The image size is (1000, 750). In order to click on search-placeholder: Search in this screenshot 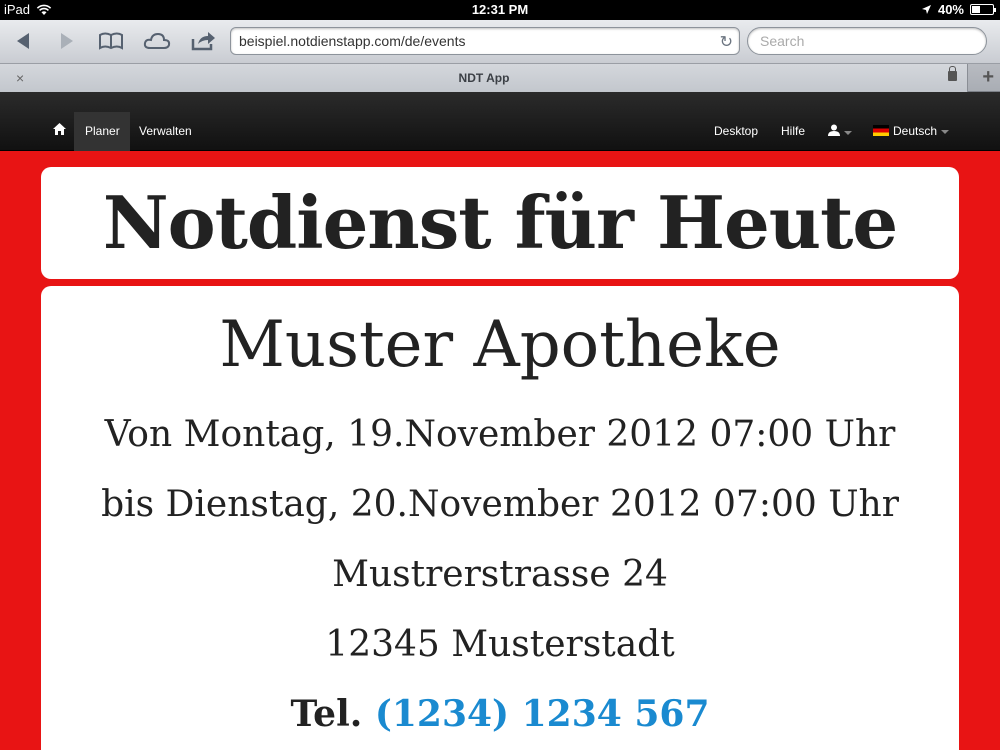, I will do `click(782, 41)`.